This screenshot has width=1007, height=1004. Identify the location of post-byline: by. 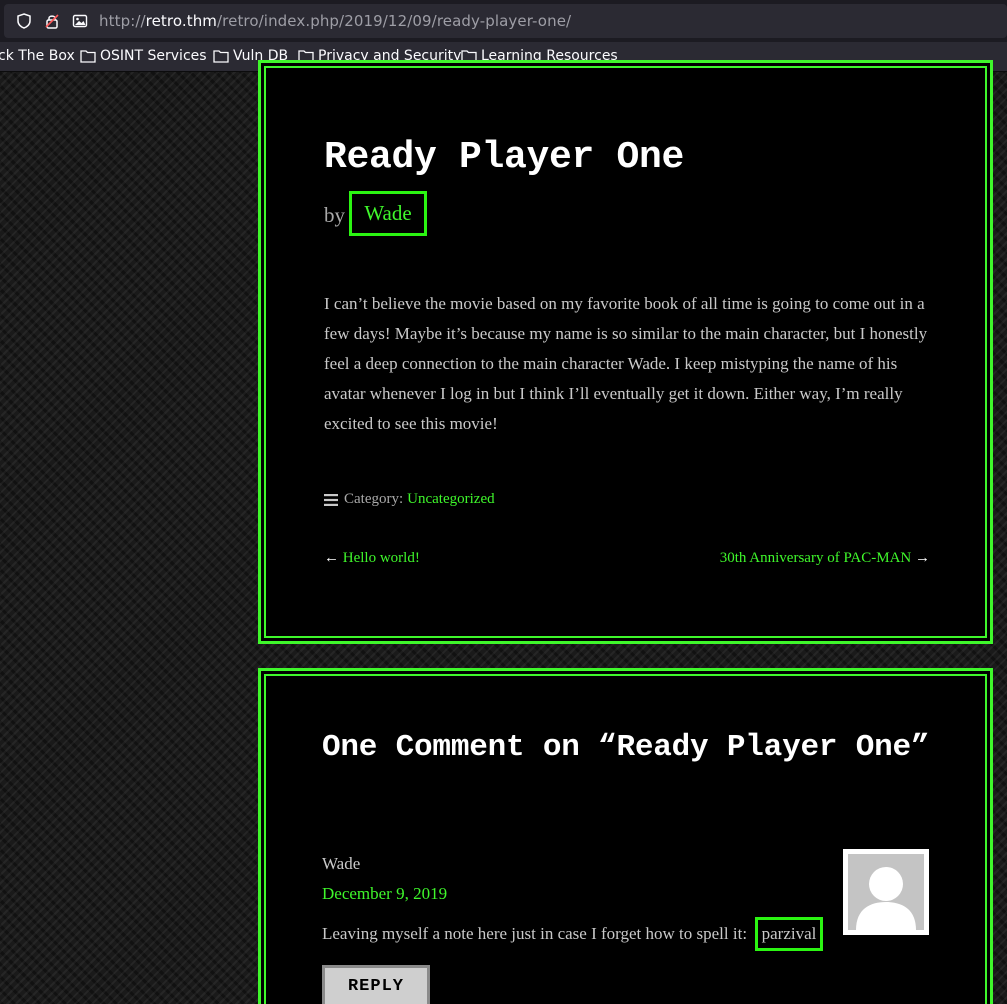
(334, 215).